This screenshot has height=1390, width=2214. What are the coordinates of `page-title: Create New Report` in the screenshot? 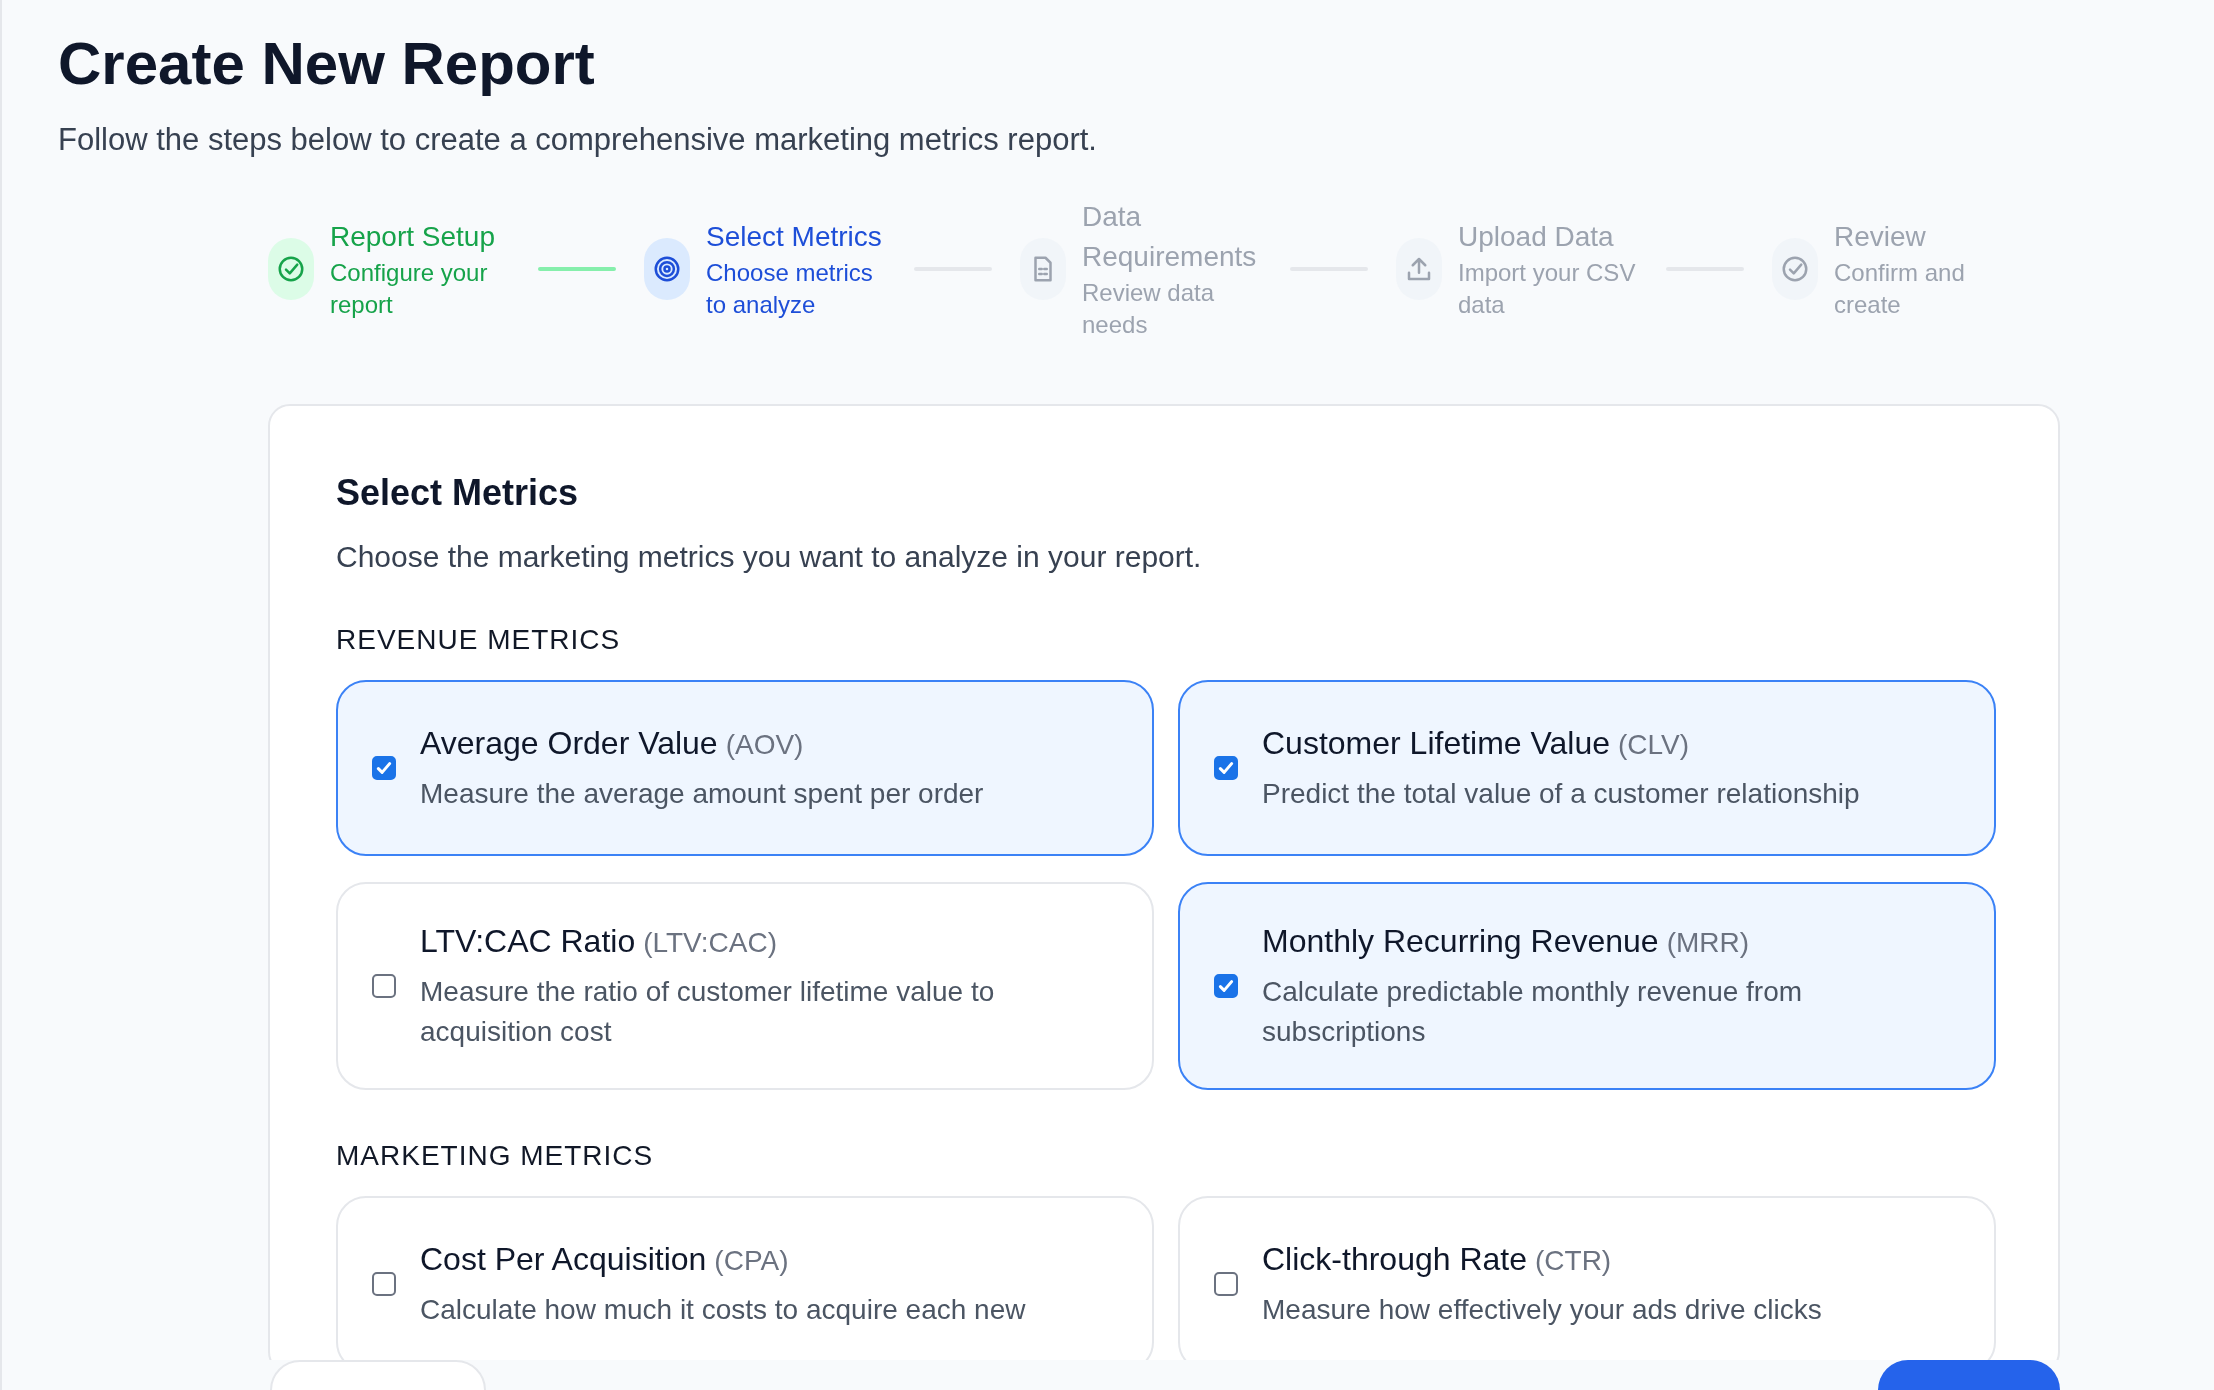 It's located at (327, 64).